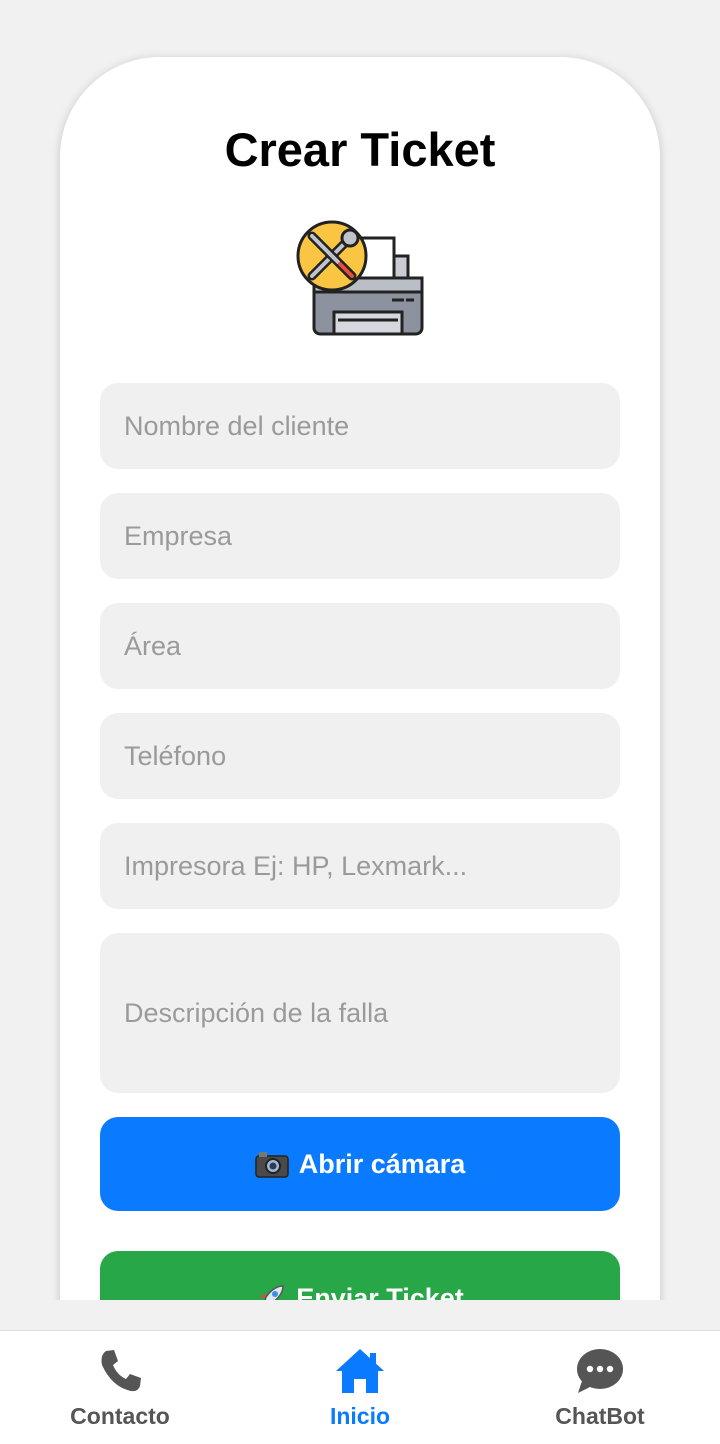 The image size is (720, 1444). What do you see at coordinates (360, 149) in the screenshot?
I see `page-title: Crear Ticket` at bounding box center [360, 149].